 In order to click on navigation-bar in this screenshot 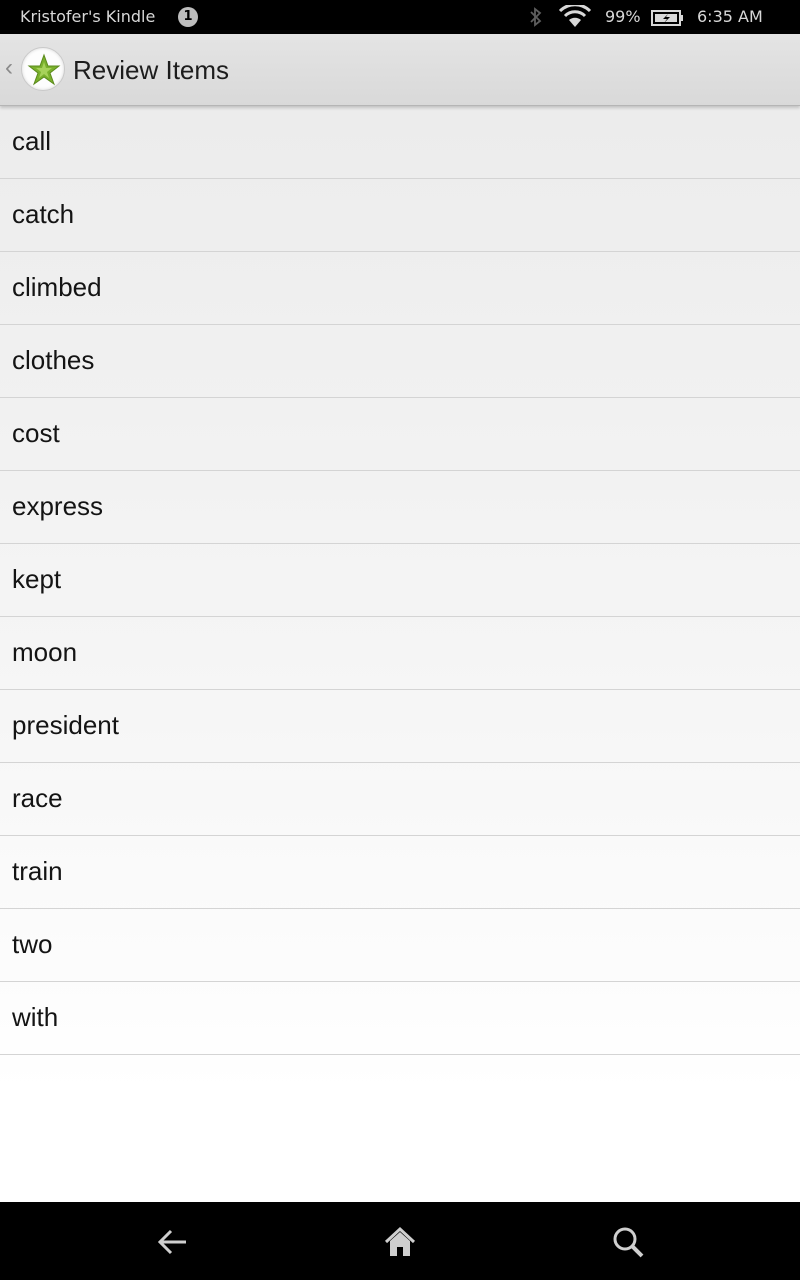, I will do `click(400, 1241)`.